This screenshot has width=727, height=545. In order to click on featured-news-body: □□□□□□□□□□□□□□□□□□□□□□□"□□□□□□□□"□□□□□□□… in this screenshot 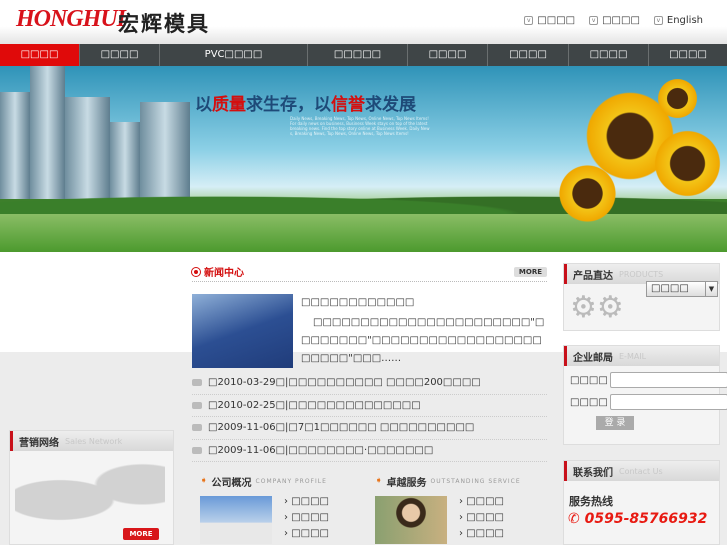, I will do `click(423, 340)`.